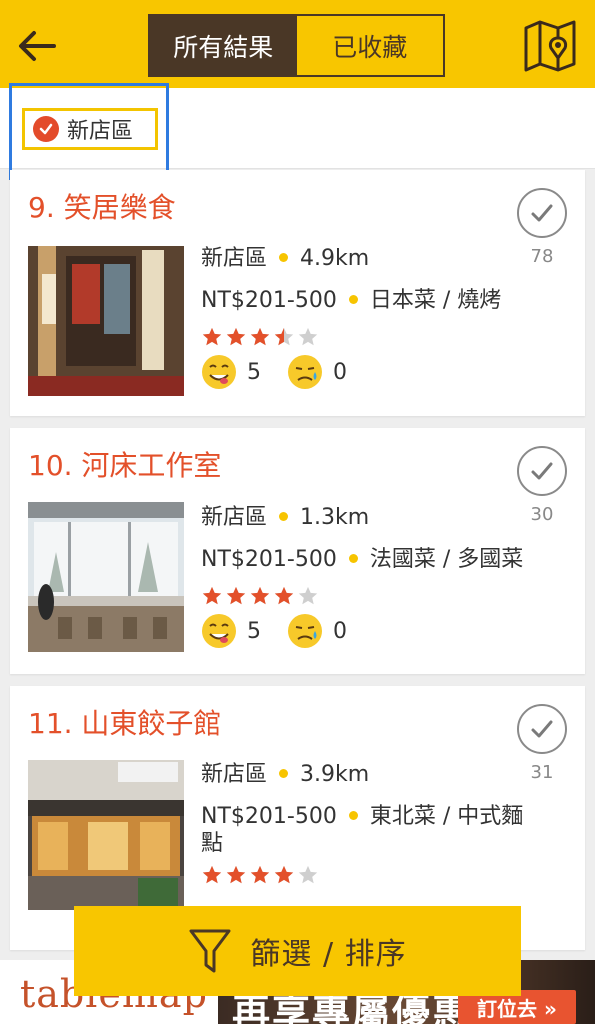  Describe the element at coordinates (124, 722) in the screenshot. I see `restaurant-title: 11. 山東餃子館` at that location.